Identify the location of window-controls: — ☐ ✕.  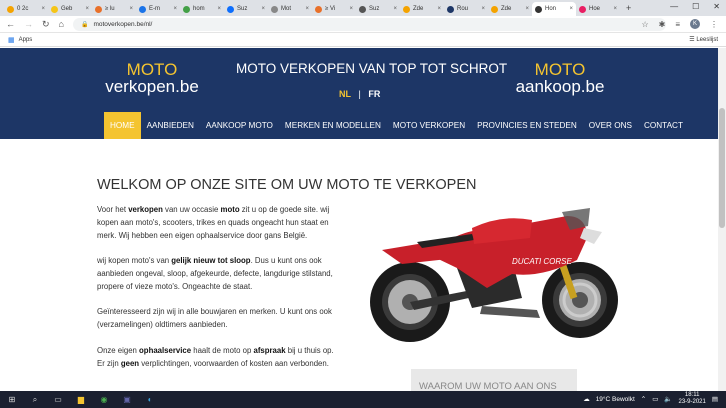
(695, 6).